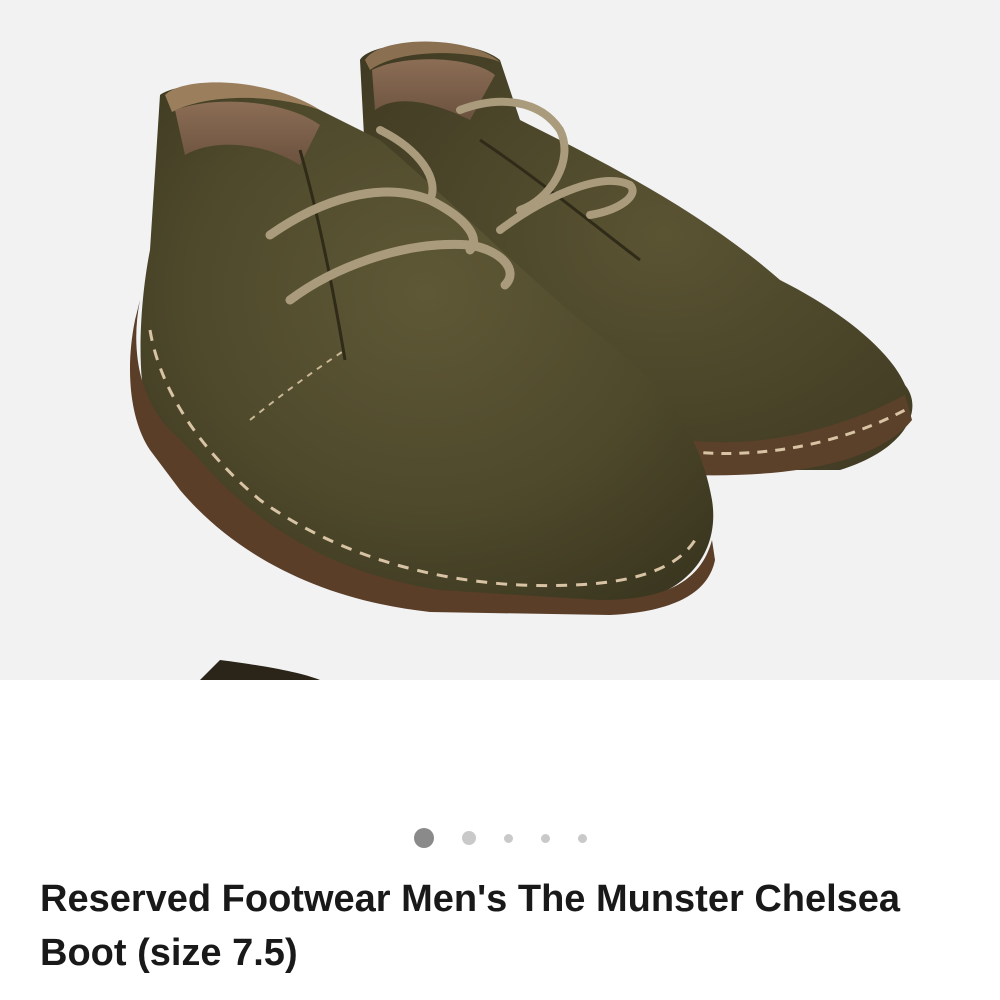 This screenshot has height=1000, width=1000. What do you see at coordinates (500, 838) in the screenshot?
I see `gallery-pagination` at bounding box center [500, 838].